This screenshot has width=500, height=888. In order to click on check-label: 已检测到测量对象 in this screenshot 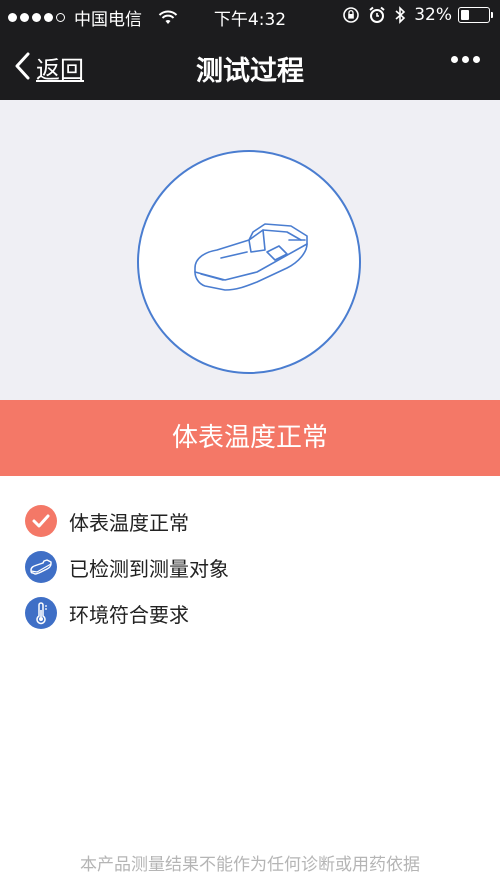, I will do `click(149, 568)`.